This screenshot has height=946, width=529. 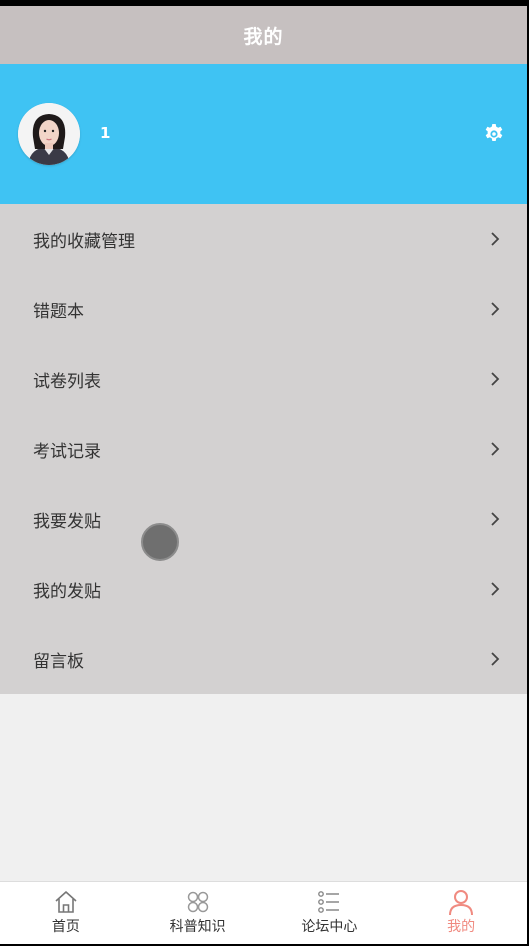 What do you see at coordinates (65, 927) in the screenshot?
I see `tab-label: 首页` at bounding box center [65, 927].